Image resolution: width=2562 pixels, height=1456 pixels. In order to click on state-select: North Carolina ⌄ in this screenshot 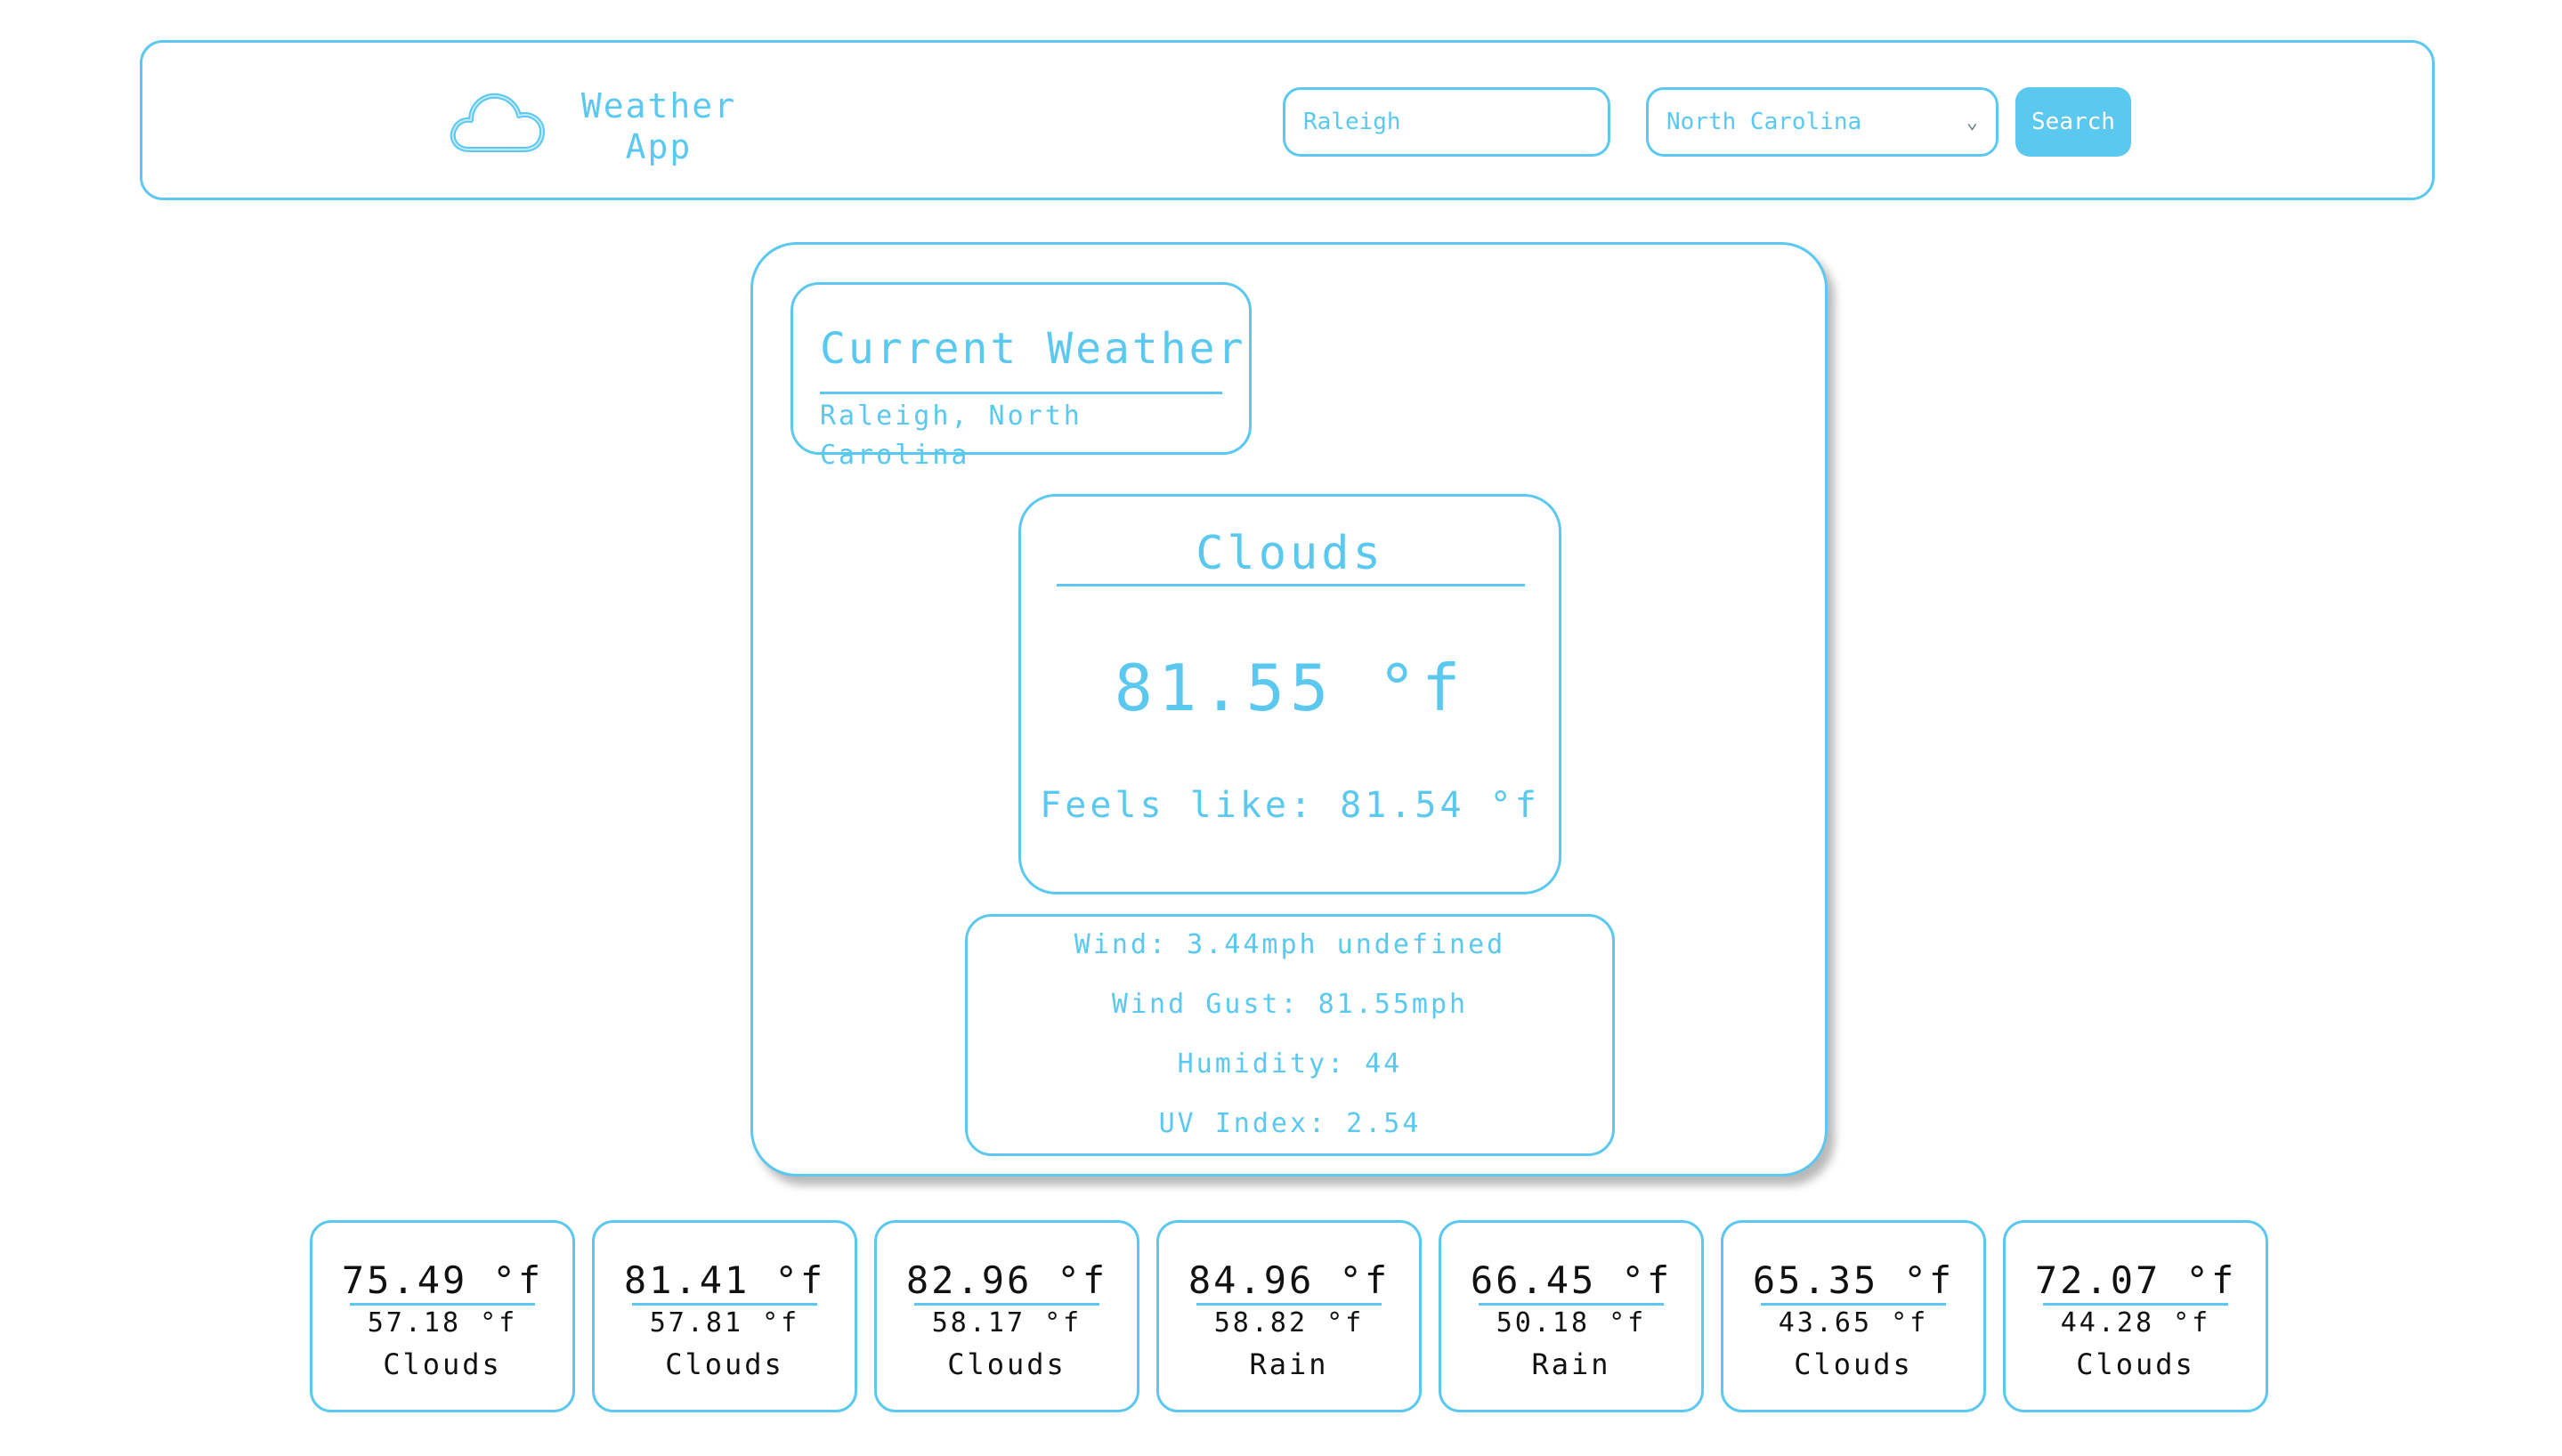, I will do `click(1822, 122)`.